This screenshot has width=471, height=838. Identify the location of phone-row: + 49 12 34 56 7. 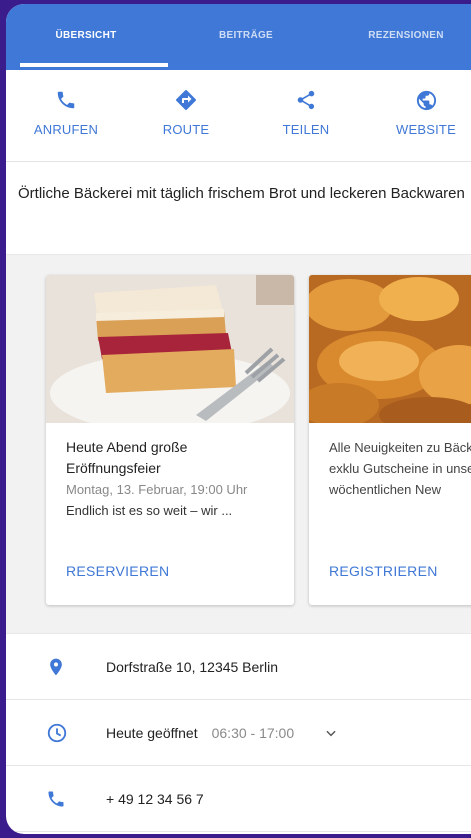
(238, 799).